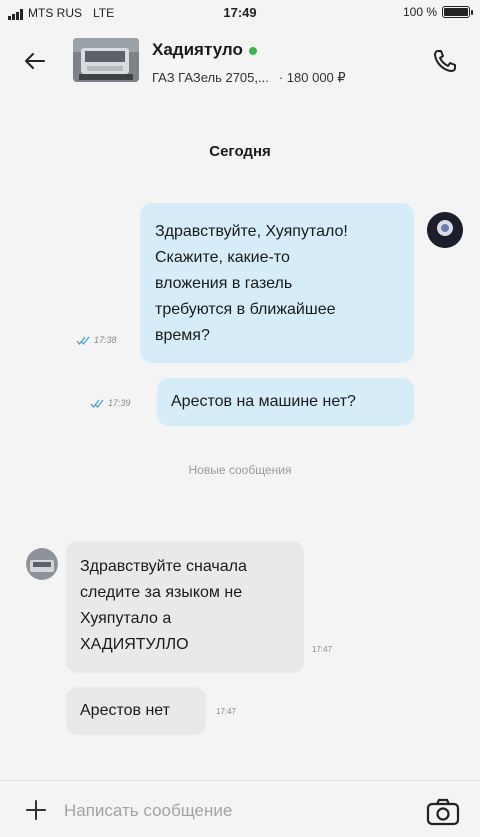  What do you see at coordinates (119, 403) in the screenshot?
I see `message-time: 17:39` at bounding box center [119, 403].